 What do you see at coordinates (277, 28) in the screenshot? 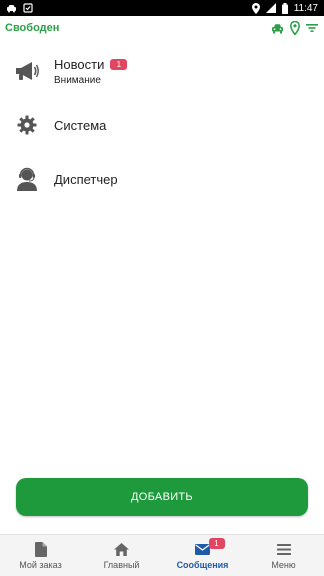
I see `taxi-icon` at bounding box center [277, 28].